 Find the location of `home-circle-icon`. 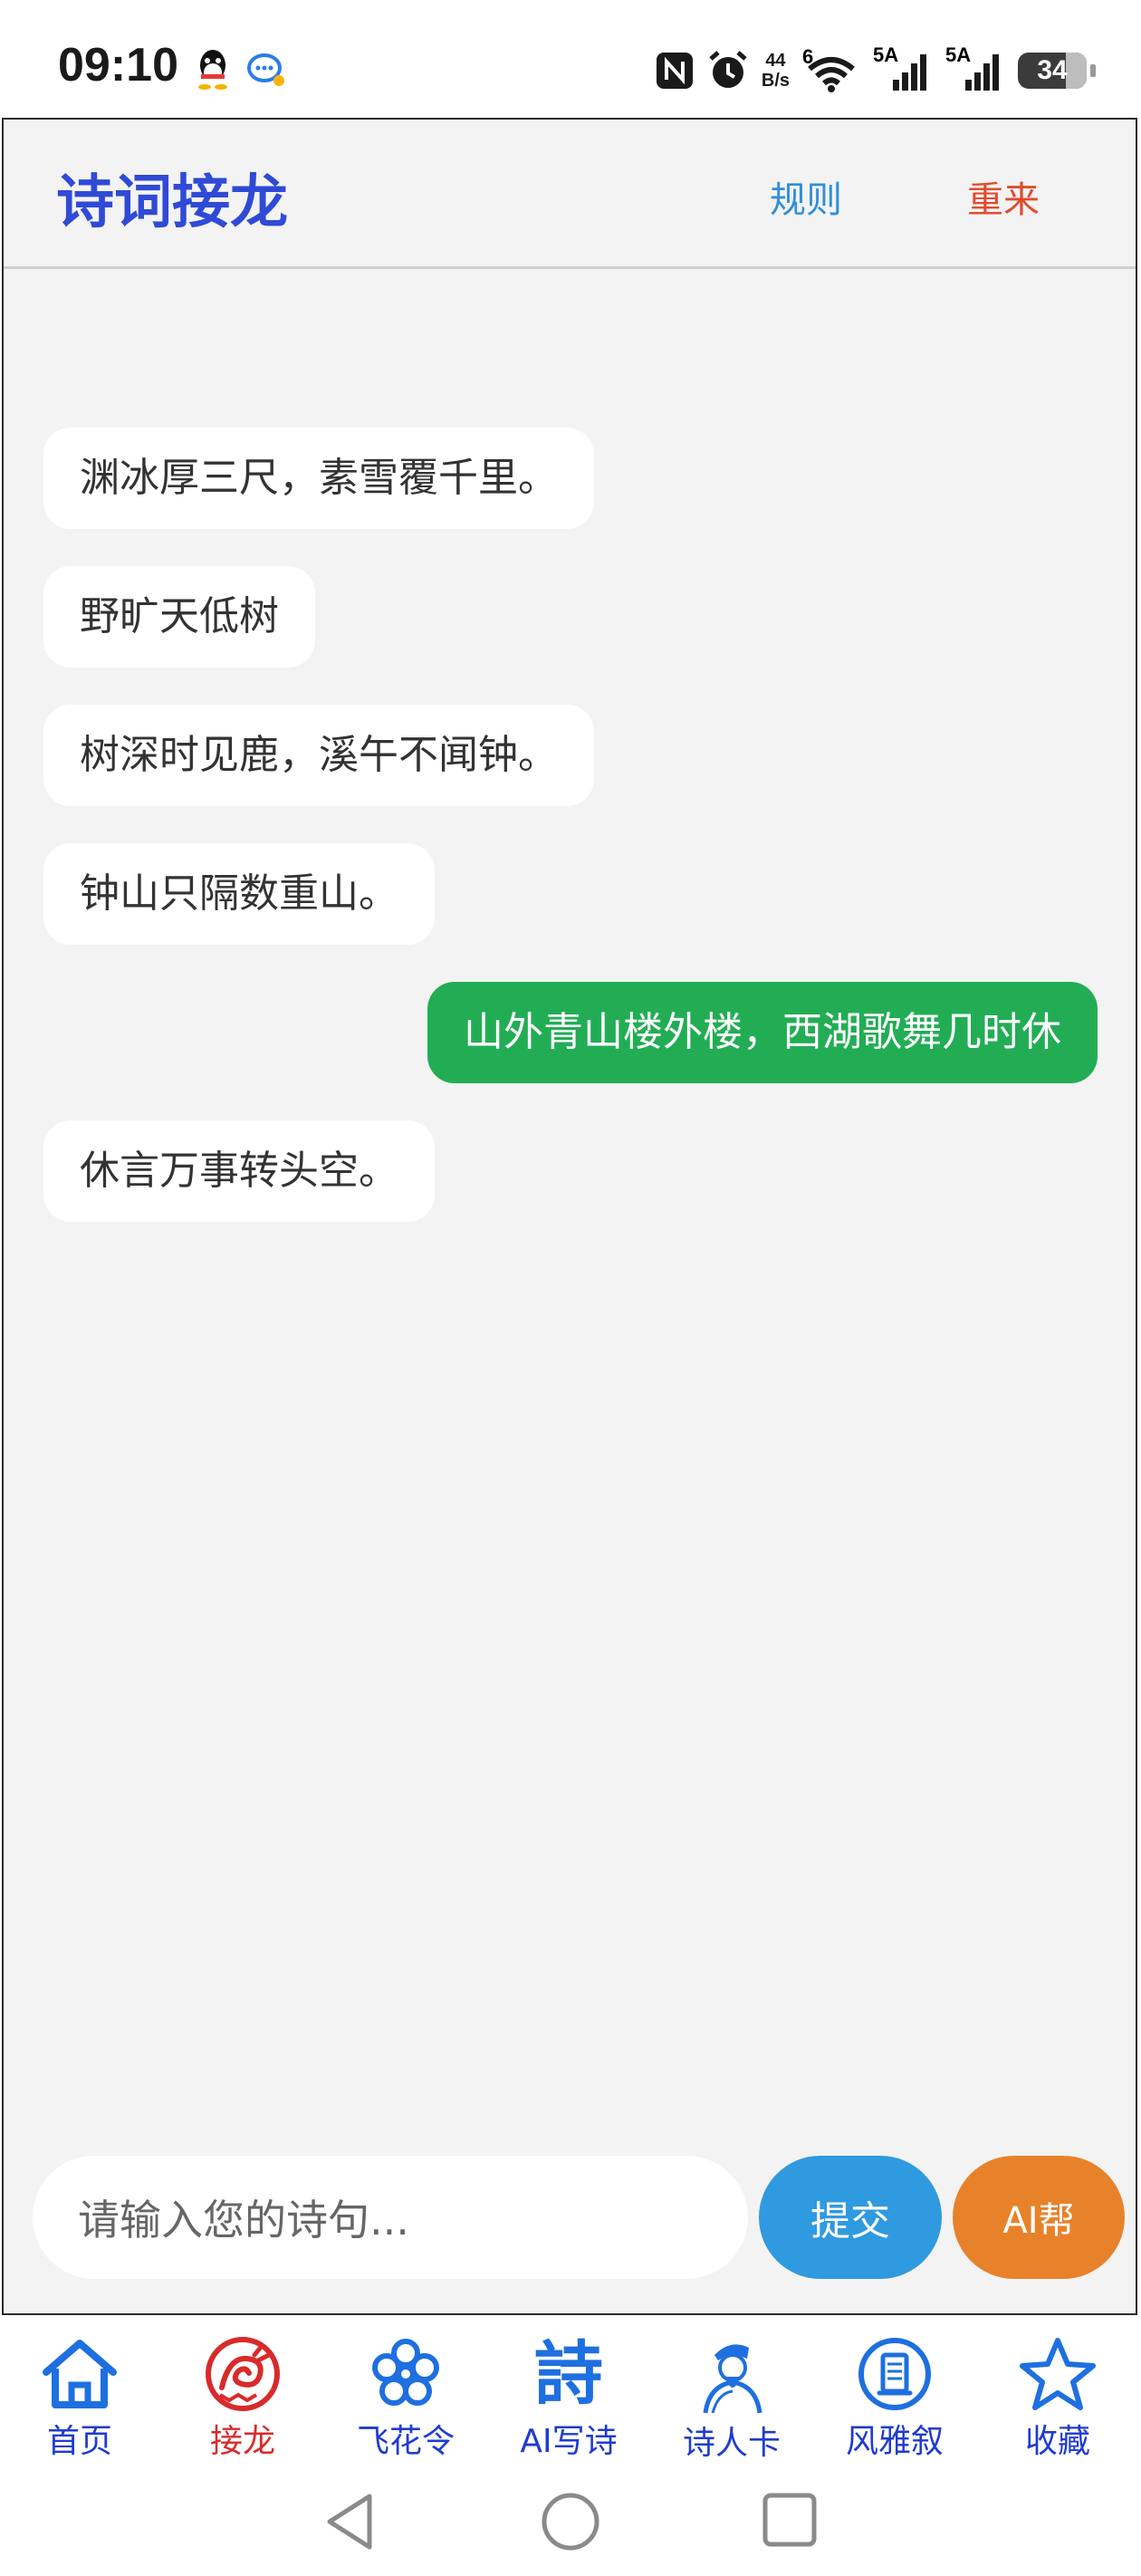

home-circle-icon is located at coordinates (570, 2521).